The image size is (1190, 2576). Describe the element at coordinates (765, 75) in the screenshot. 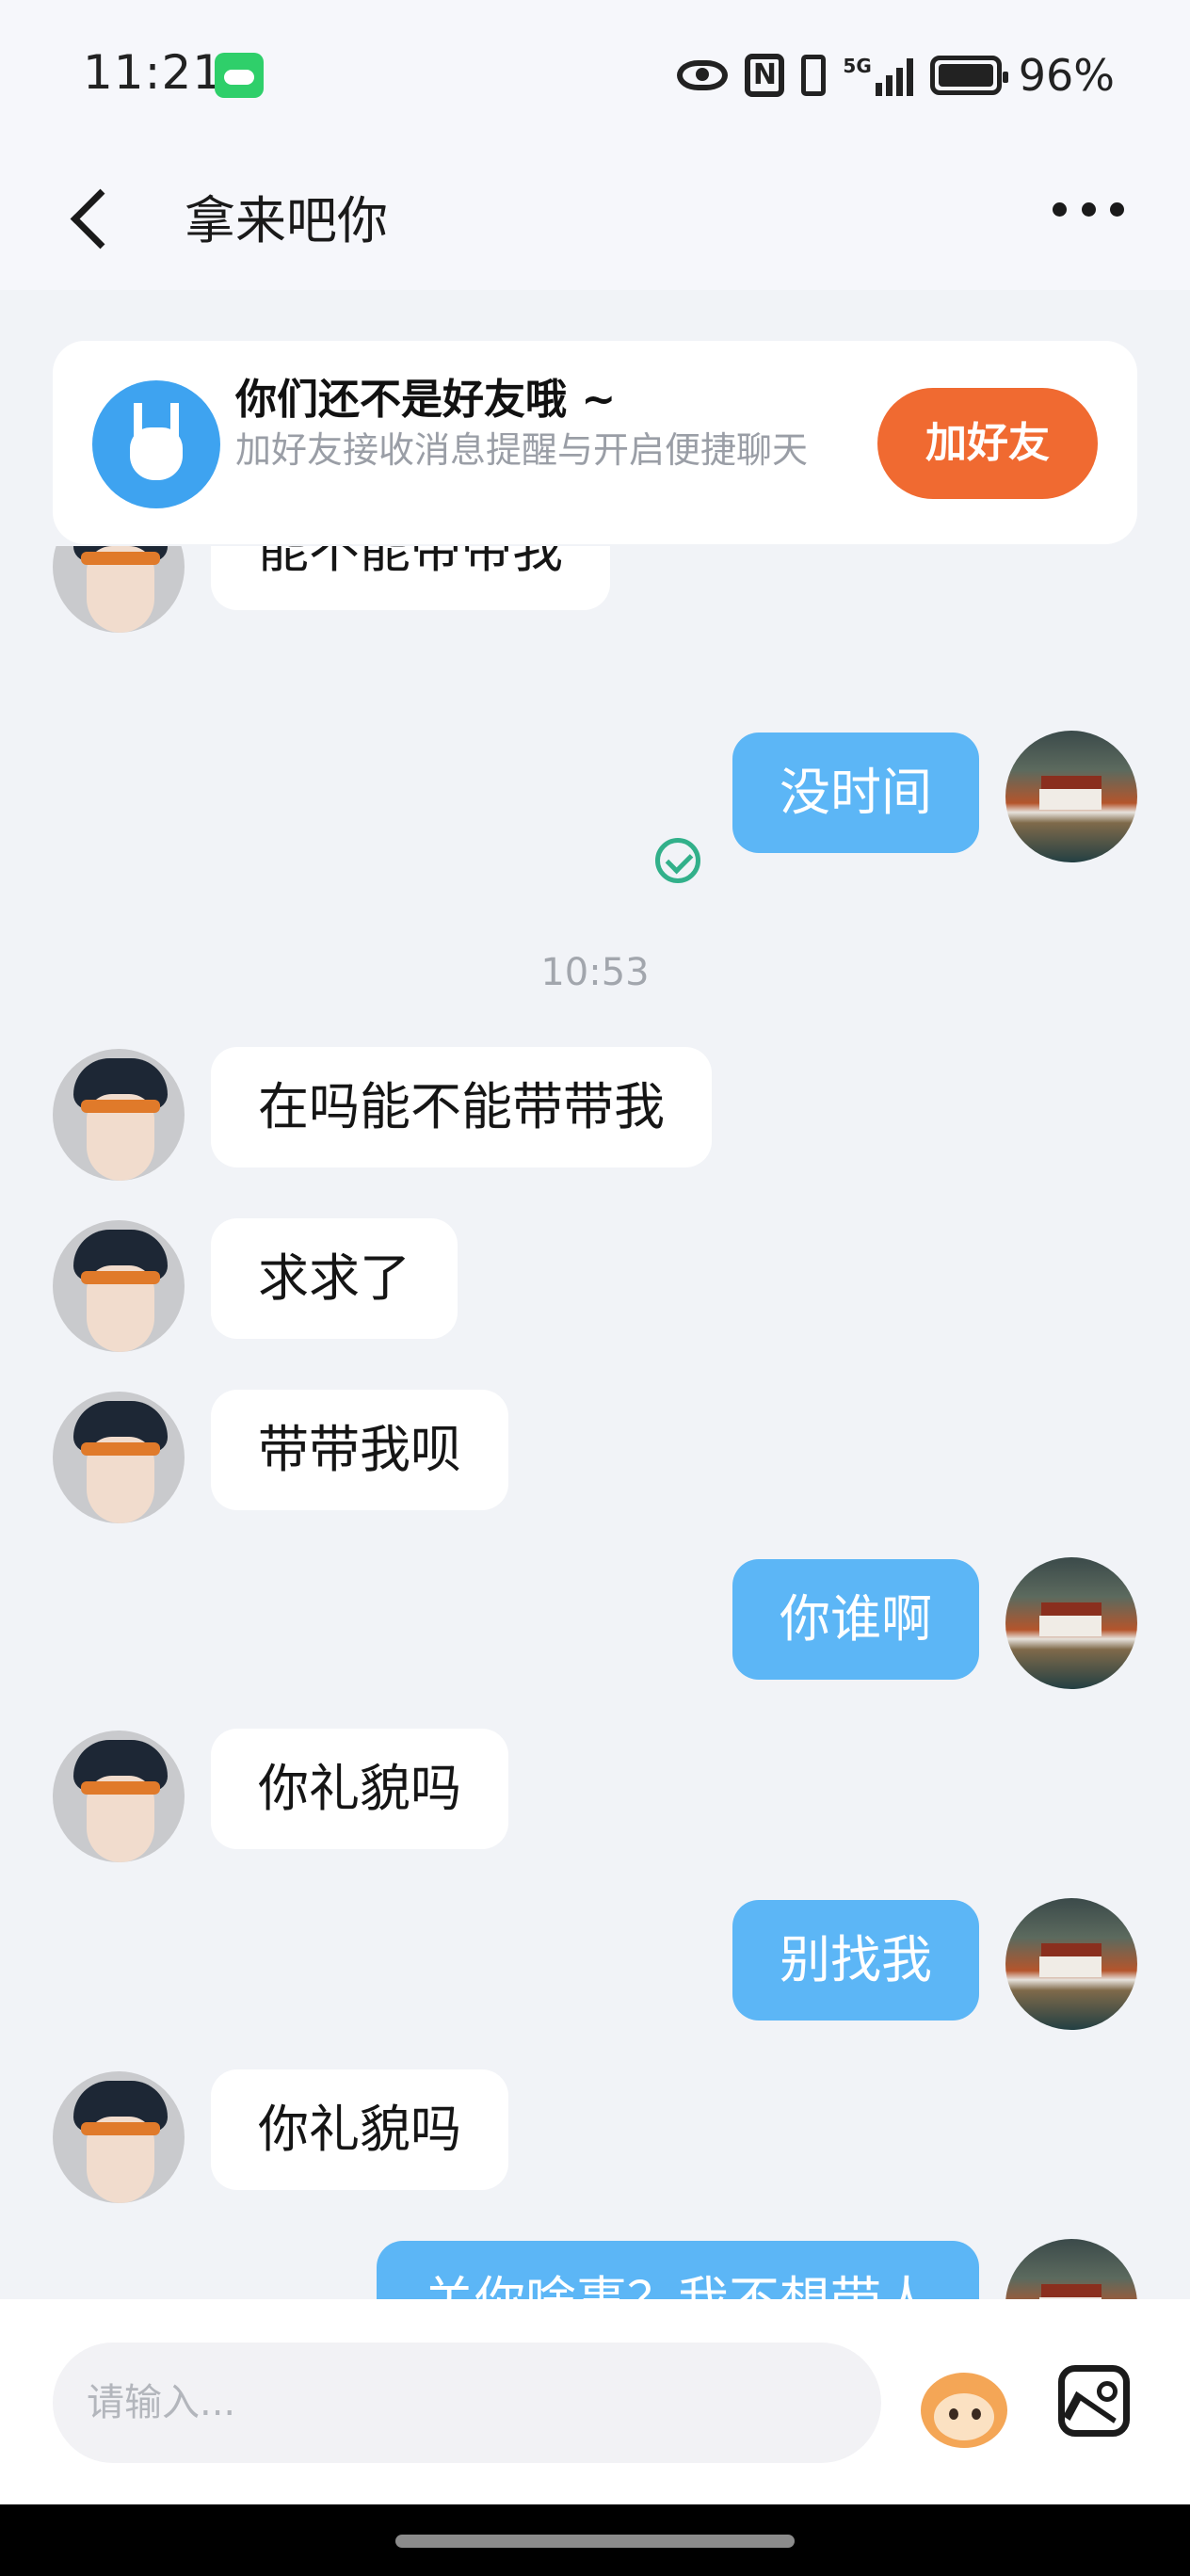

I see `nfc-icon: N` at that location.